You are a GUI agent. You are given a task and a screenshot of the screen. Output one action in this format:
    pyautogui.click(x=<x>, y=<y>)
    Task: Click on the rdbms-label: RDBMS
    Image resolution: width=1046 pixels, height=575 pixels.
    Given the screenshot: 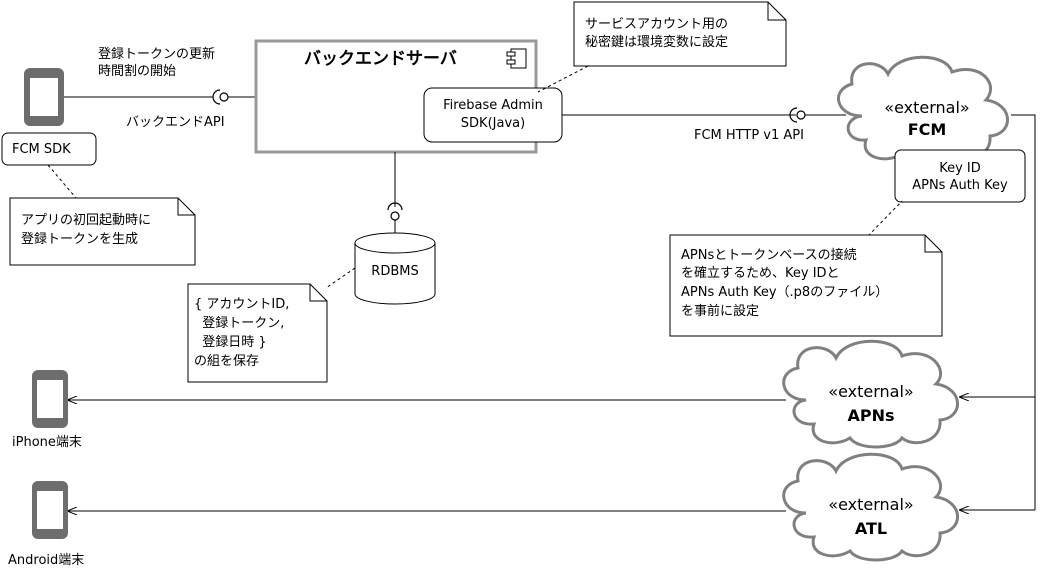 What is the action you would take?
    pyautogui.click(x=395, y=271)
    